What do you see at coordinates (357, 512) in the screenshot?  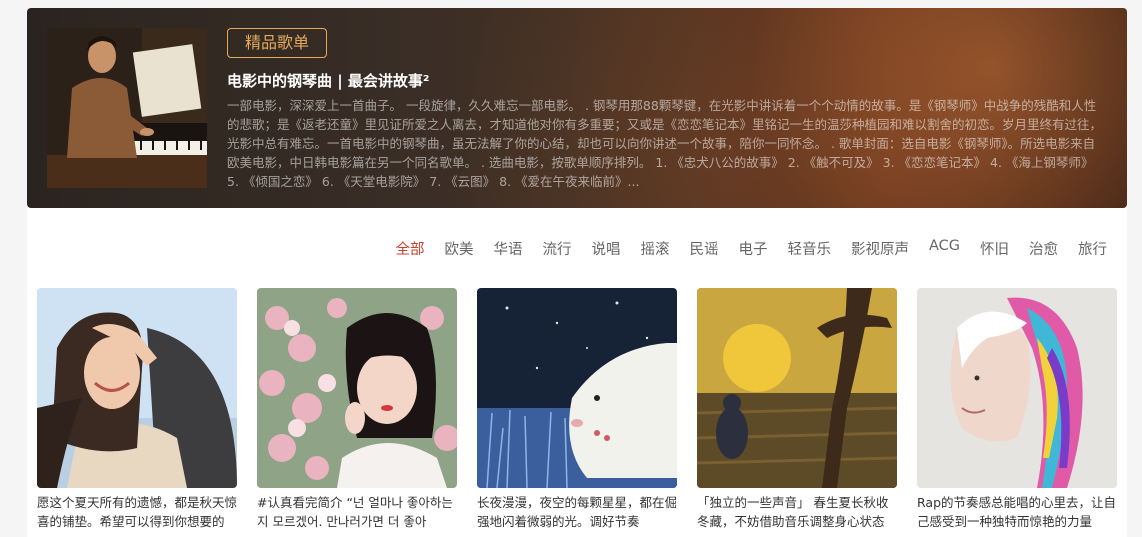 I see `playlist-title: #认真看完简介 “넌 얼마나 좋아하는지 모르겠어. 만나러가면 더 좋아` at bounding box center [357, 512].